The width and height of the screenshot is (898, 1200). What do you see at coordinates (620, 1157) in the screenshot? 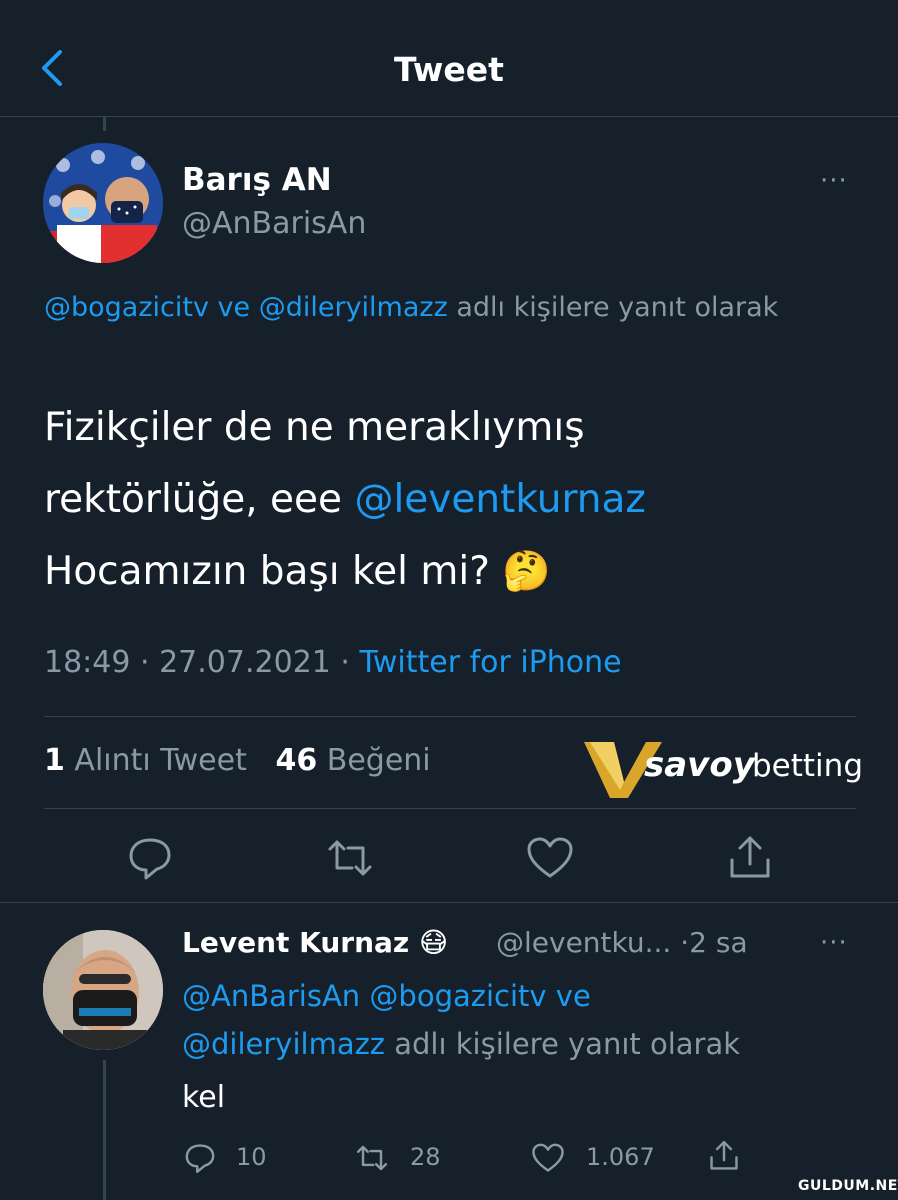
I see `like-count: 1.067` at bounding box center [620, 1157].